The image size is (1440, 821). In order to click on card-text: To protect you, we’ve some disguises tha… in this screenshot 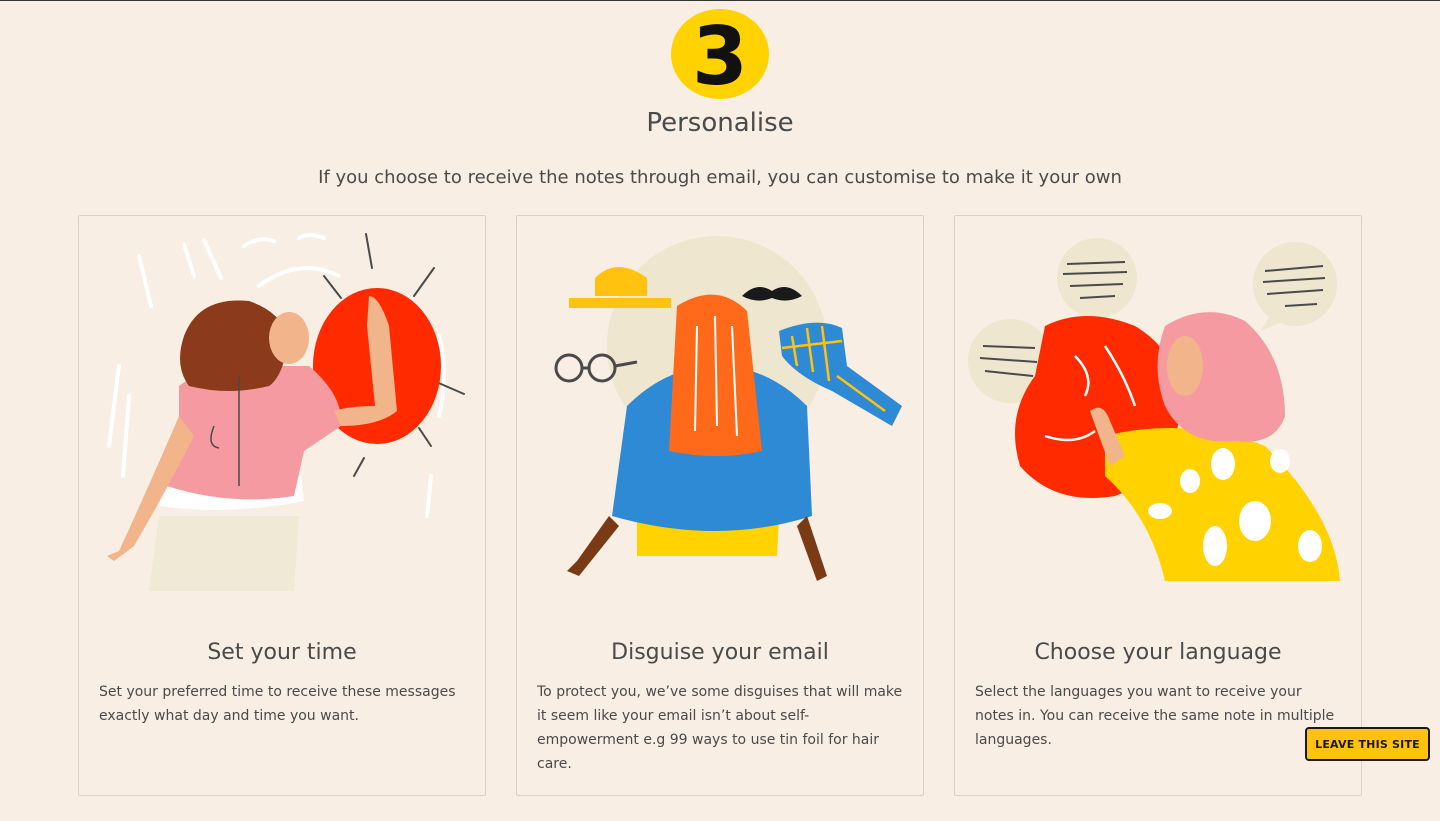, I will do `click(720, 728)`.